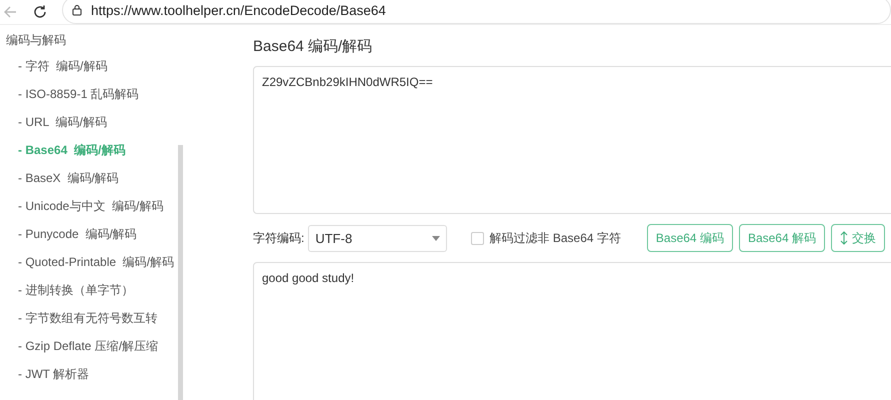  What do you see at coordinates (476, 12) in the screenshot?
I see `address-bar: https://www.toolhelper.cn/EncodeDecode/Base64` at bounding box center [476, 12].